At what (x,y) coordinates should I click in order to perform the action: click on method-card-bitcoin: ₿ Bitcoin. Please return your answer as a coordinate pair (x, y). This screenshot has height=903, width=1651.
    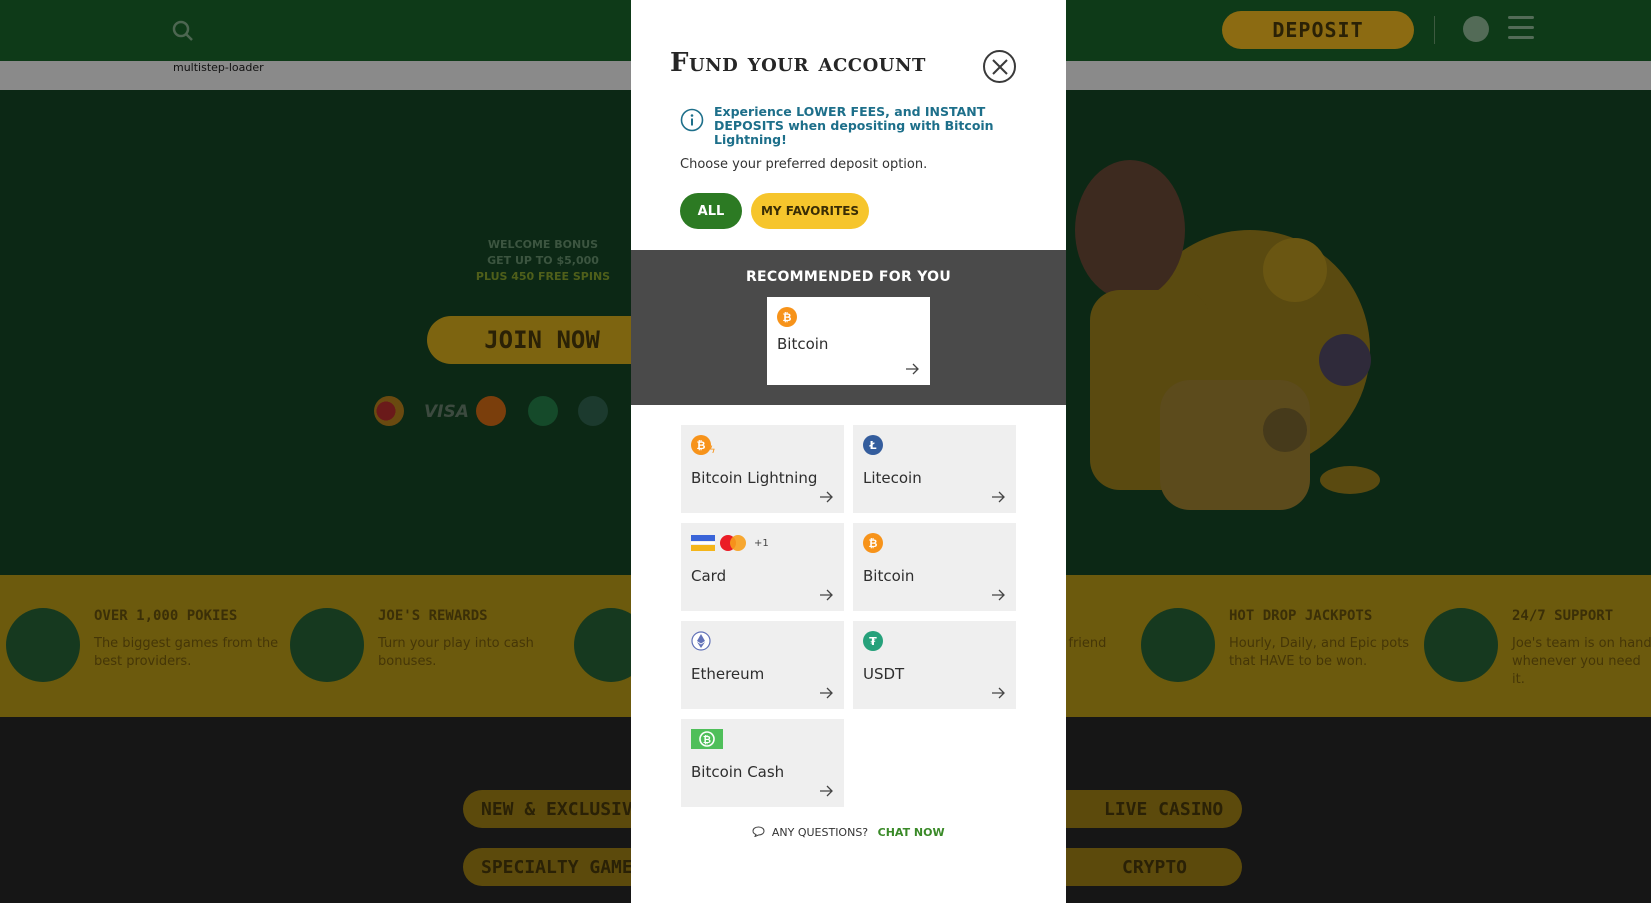
    Looking at the image, I should click on (934, 567).